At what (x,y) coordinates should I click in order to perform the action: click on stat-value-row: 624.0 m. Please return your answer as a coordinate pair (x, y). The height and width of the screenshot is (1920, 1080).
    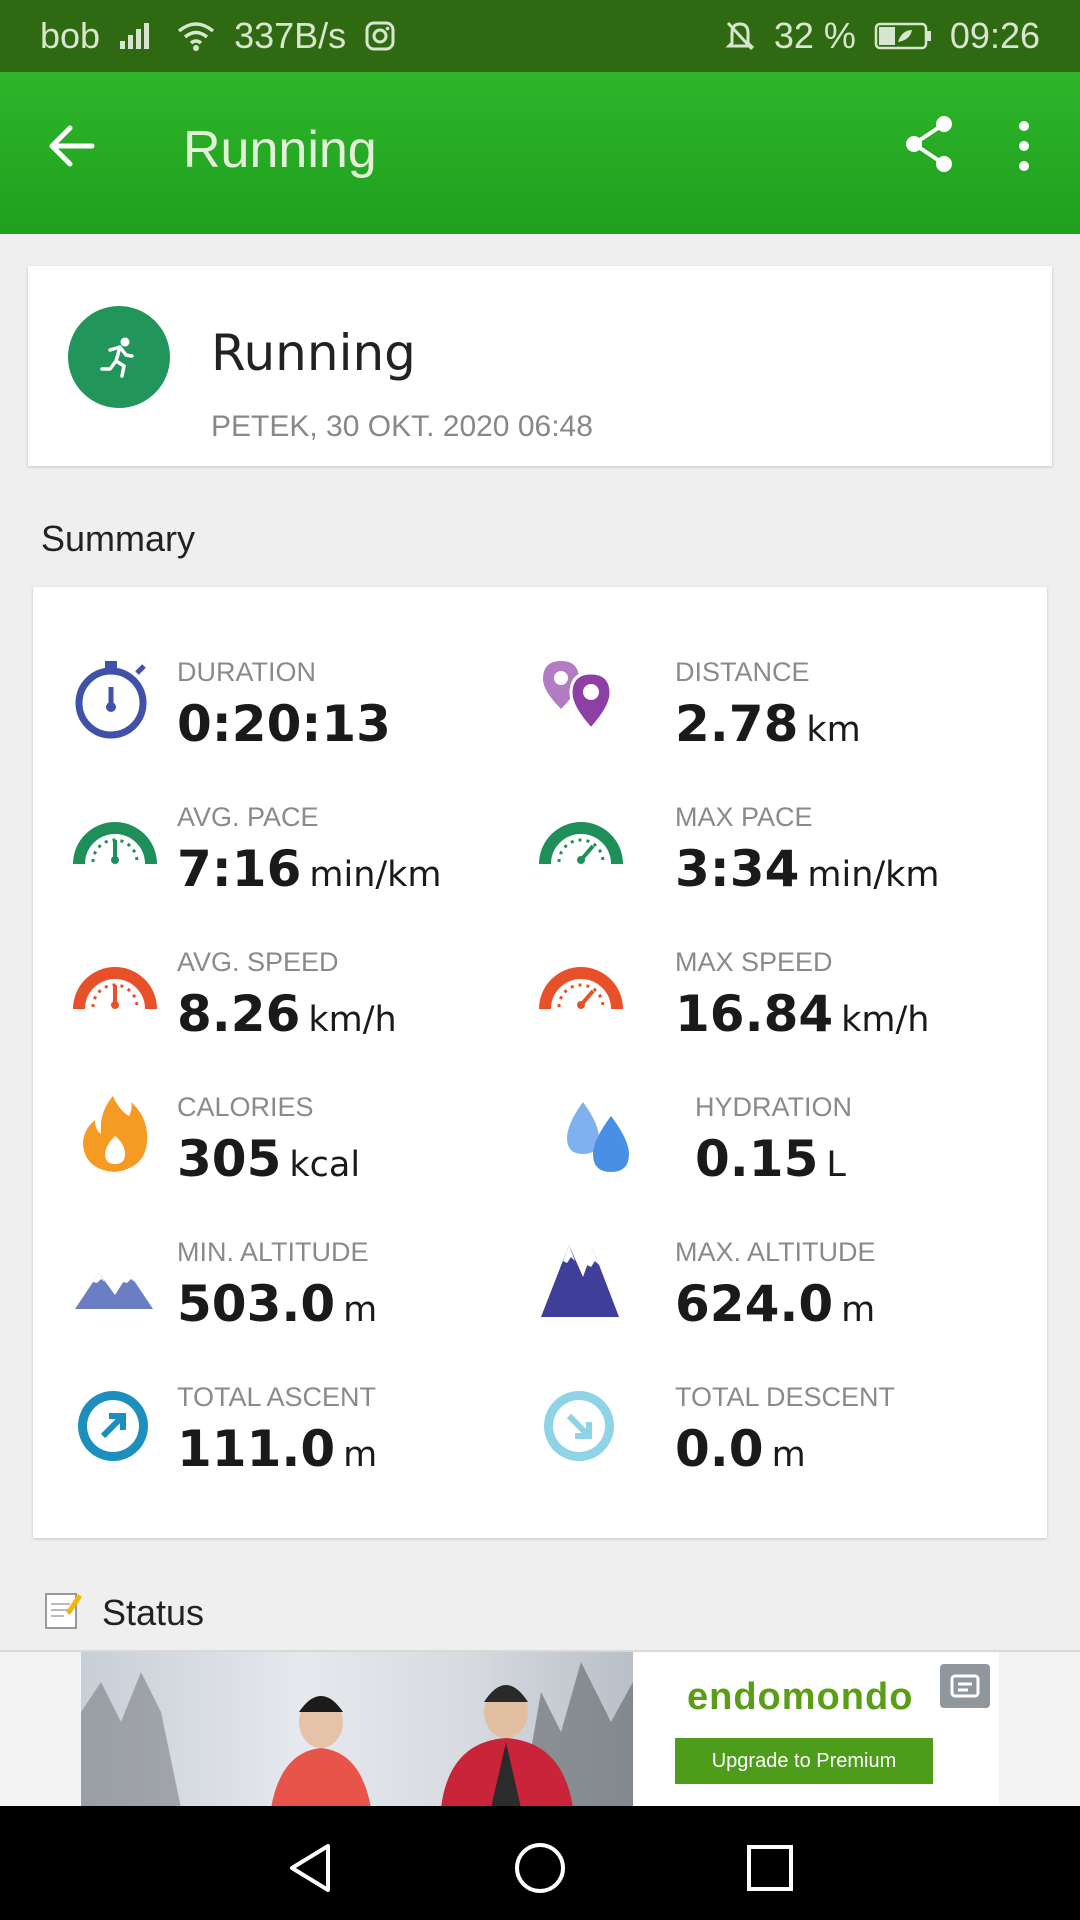
    Looking at the image, I should click on (775, 1304).